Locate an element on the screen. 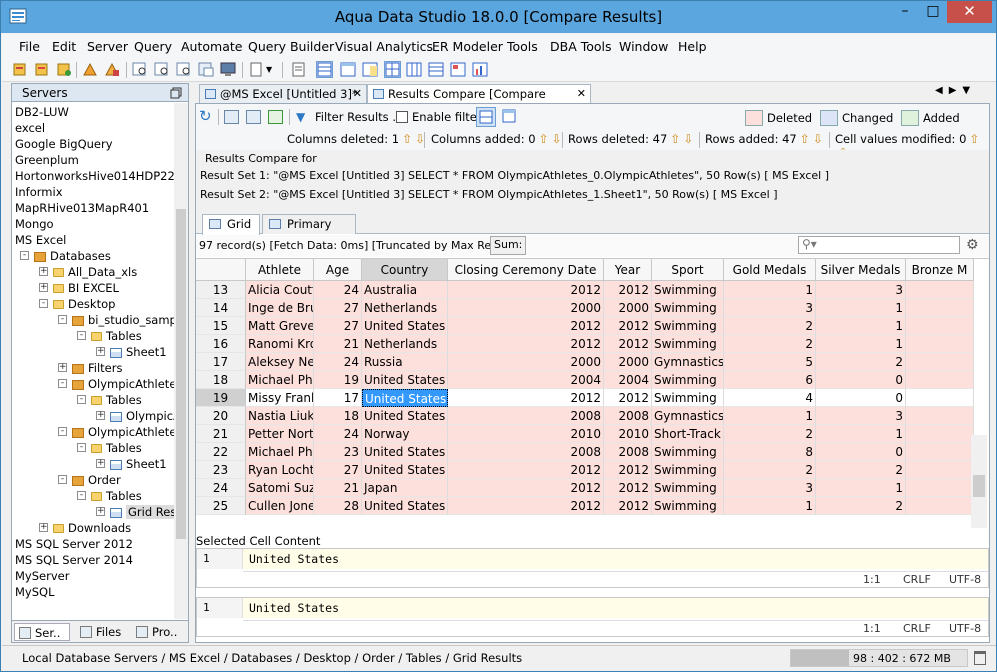 Image resolution: width=997 pixels, height=672 pixels. find-table-icon is located at coordinates (162, 69).